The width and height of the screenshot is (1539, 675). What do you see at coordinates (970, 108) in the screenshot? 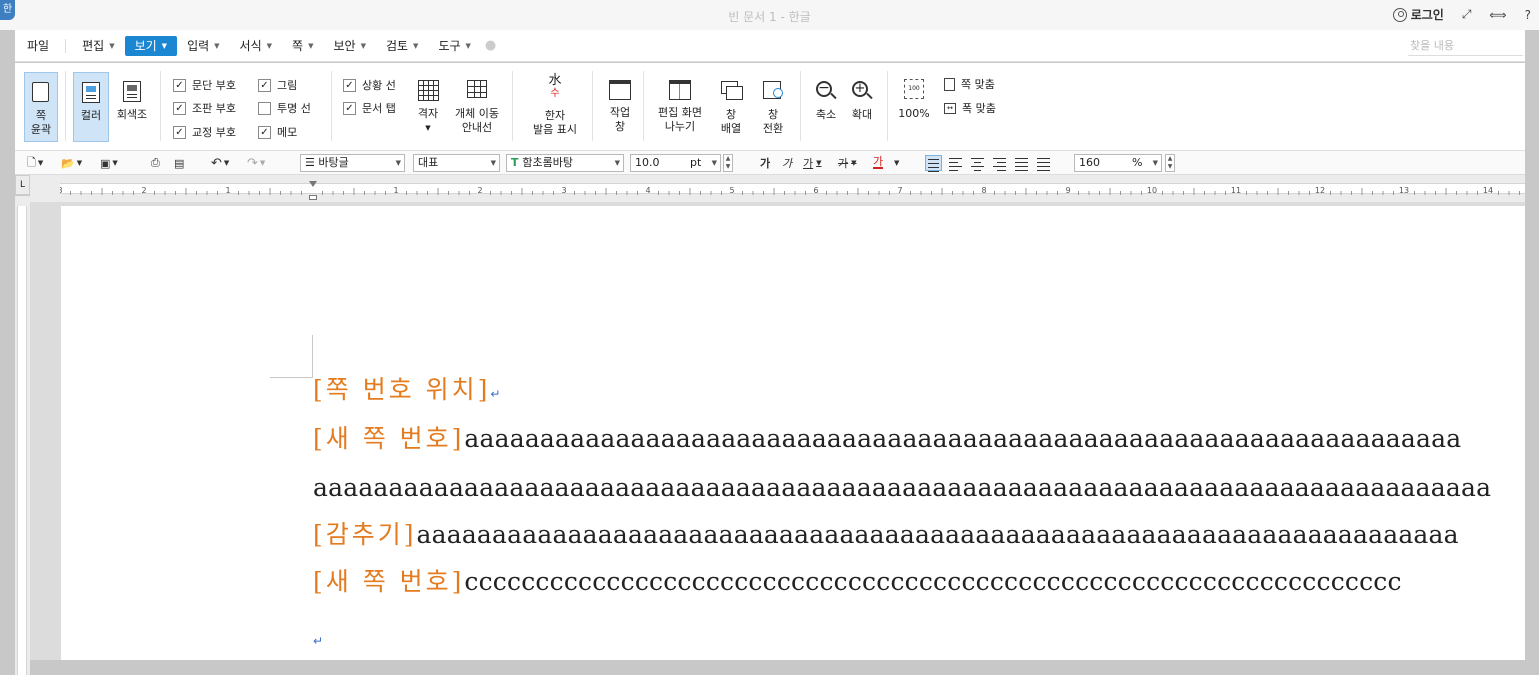
I see `fit-width-button: ↔ 폭 맞춤` at bounding box center [970, 108].